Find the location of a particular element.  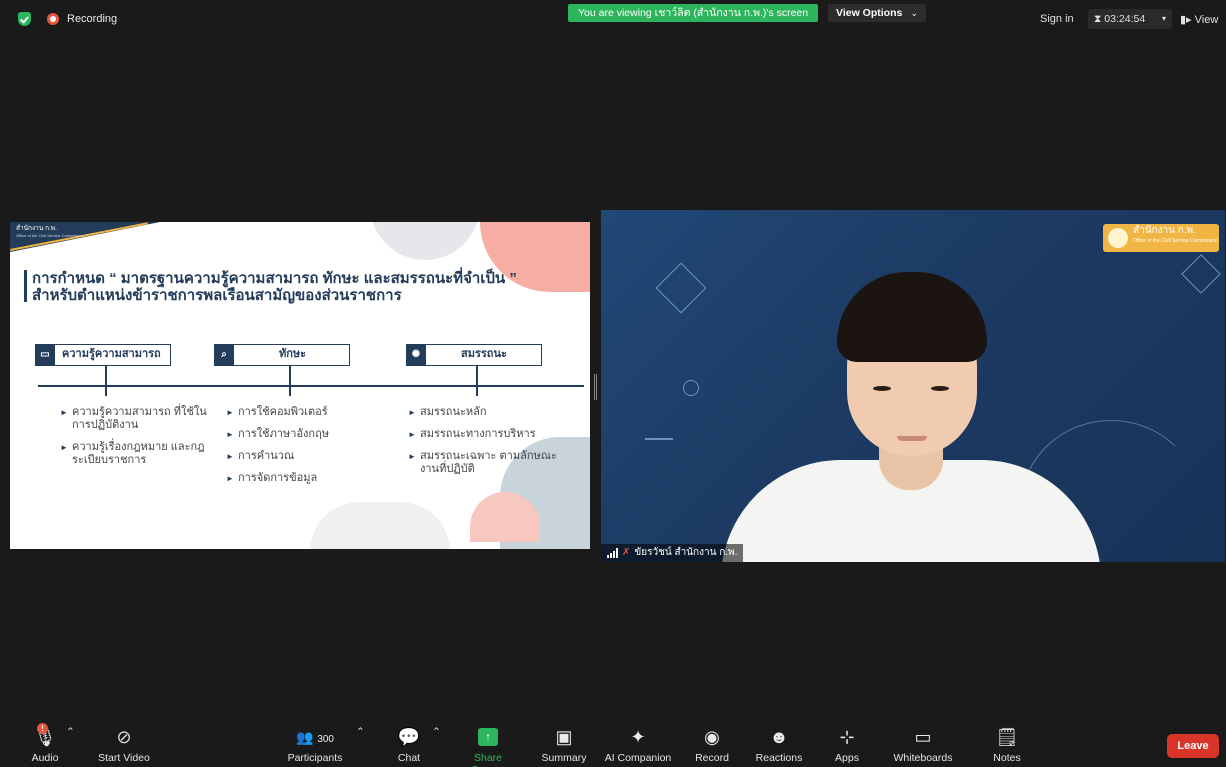

recording-indicator: Recording is located at coordinates (67, 19).